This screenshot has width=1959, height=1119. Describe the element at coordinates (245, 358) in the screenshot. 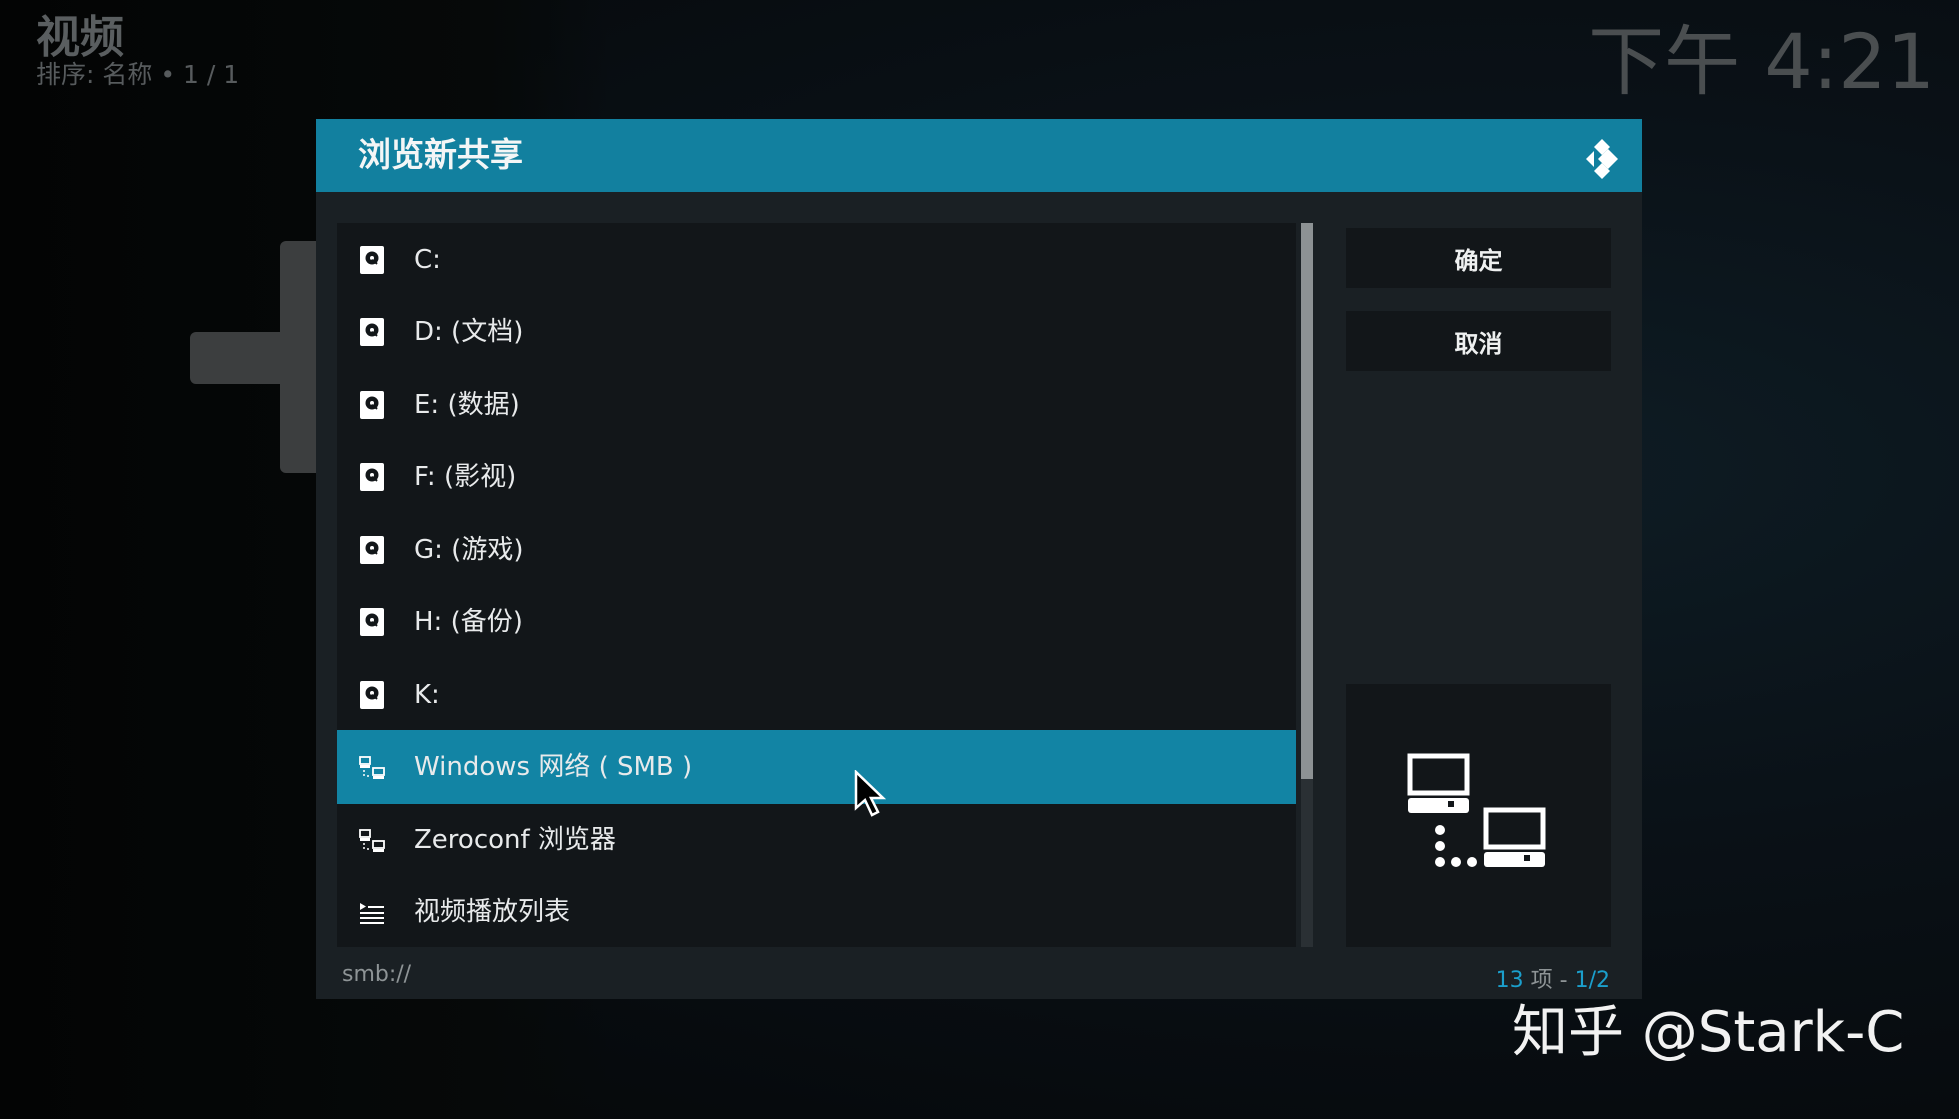

I see `background-panel-tab` at that location.